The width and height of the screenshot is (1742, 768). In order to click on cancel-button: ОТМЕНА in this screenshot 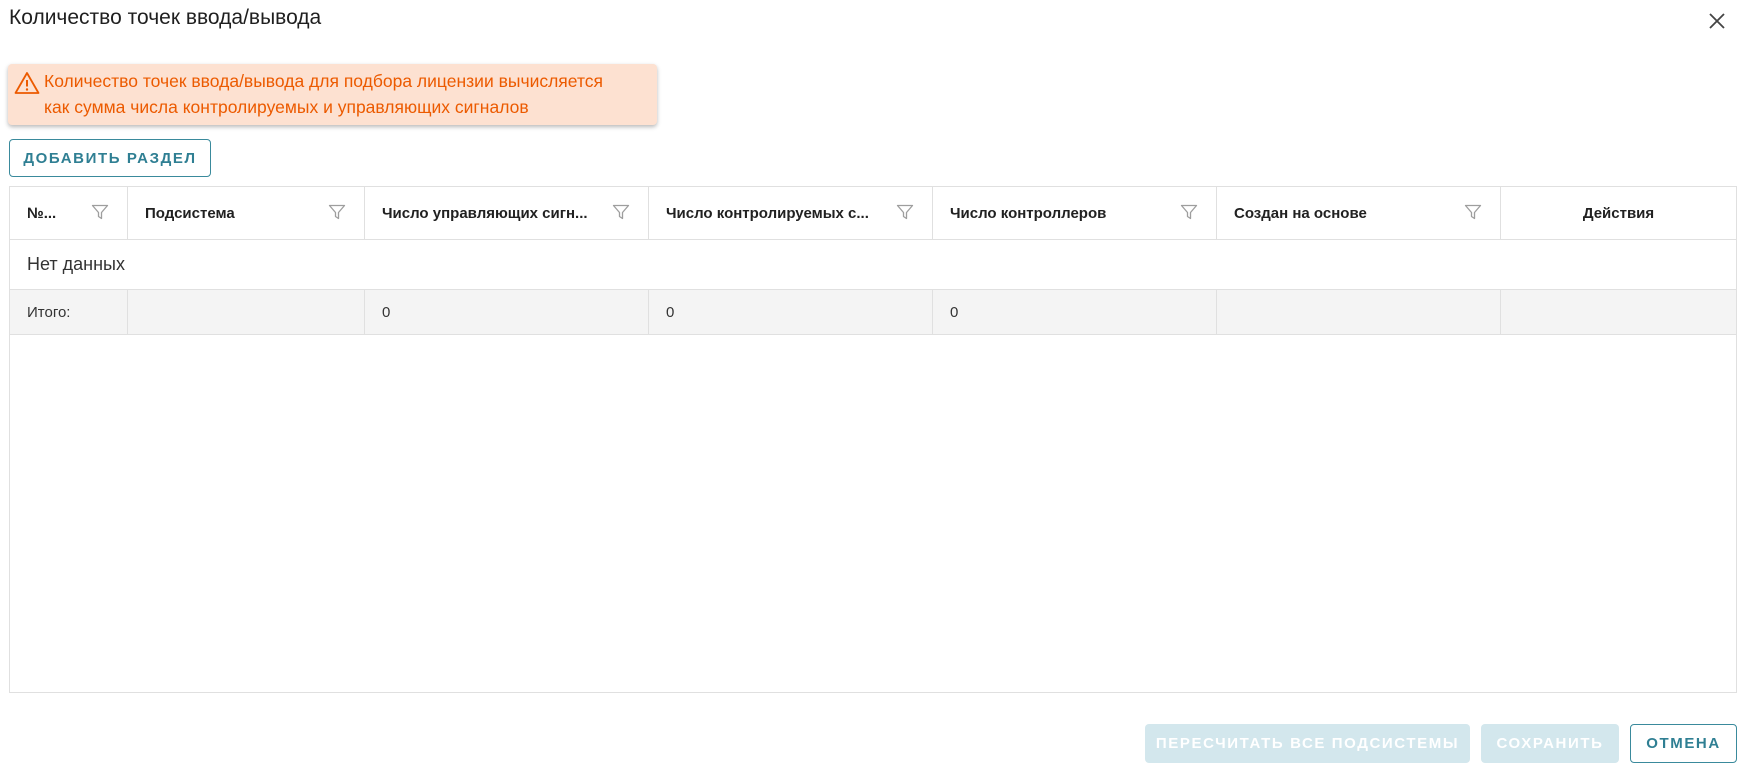, I will do `click(1683, 743)`.